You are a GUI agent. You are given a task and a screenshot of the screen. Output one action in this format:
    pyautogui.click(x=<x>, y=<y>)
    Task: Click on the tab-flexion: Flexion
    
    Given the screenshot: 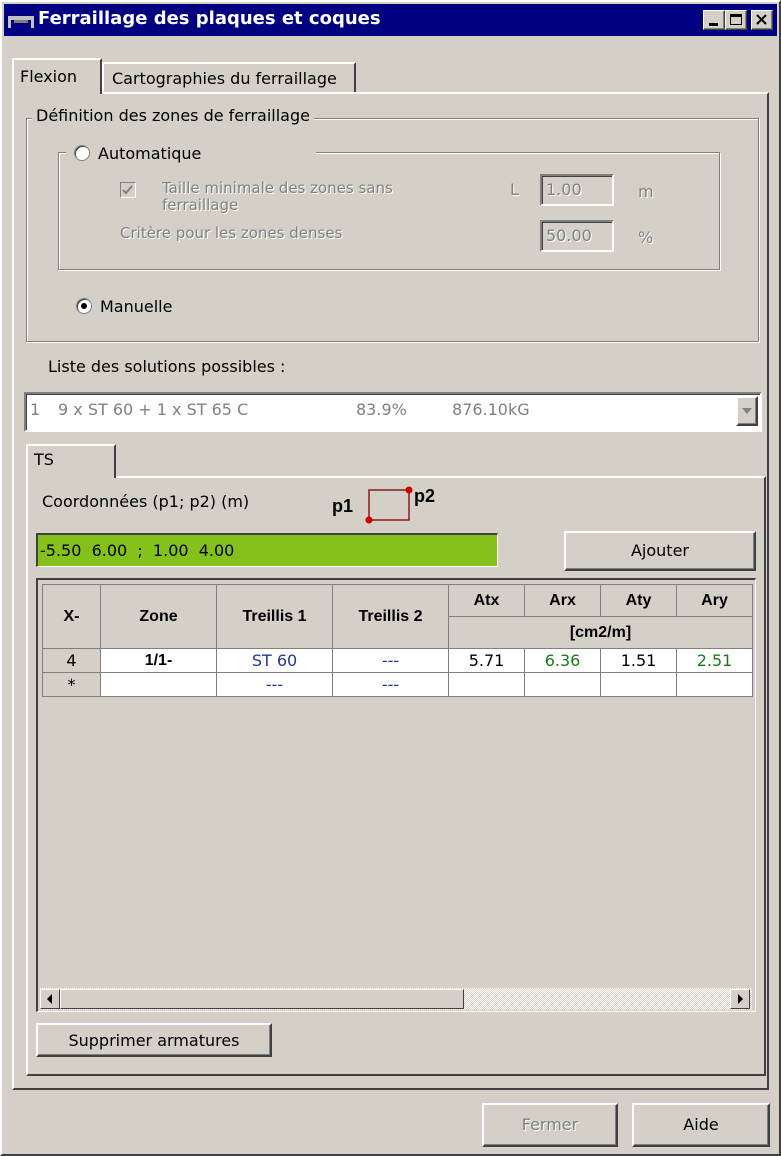 What is the action you would take?
    pyautogui.click(x=57, y=76)
    